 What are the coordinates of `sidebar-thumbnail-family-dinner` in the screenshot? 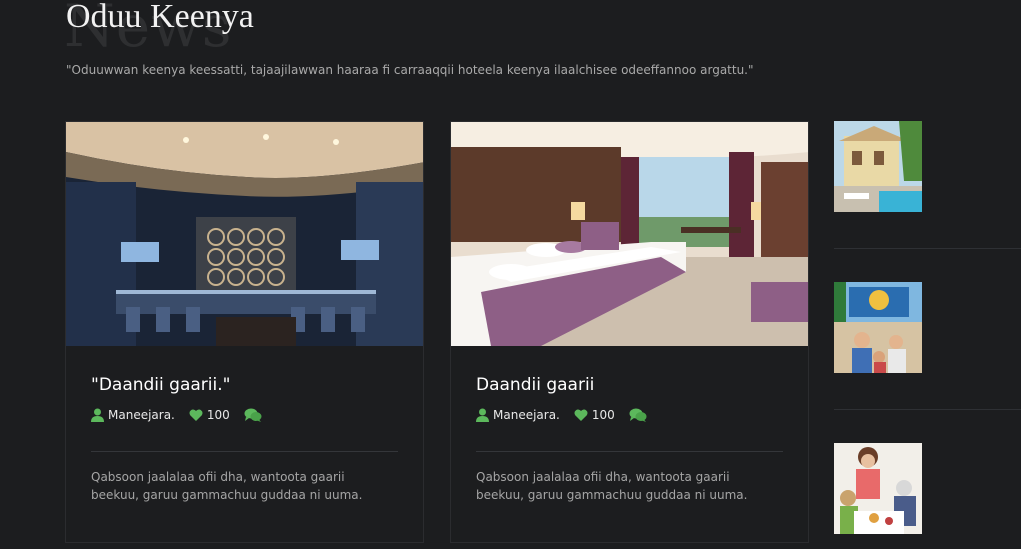 It's located at (878, 488).